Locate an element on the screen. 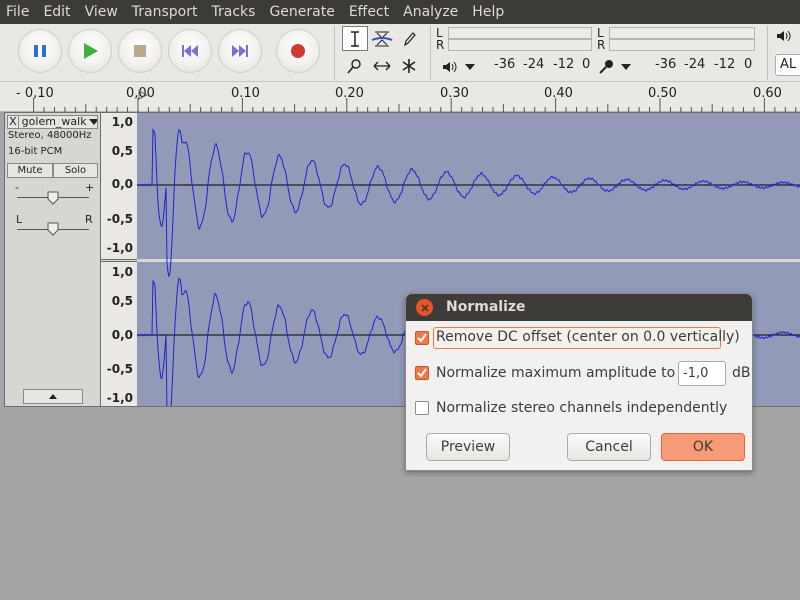 The image size is (800, 600). record-scale-1: -36 is located at coordinates (666, 64).